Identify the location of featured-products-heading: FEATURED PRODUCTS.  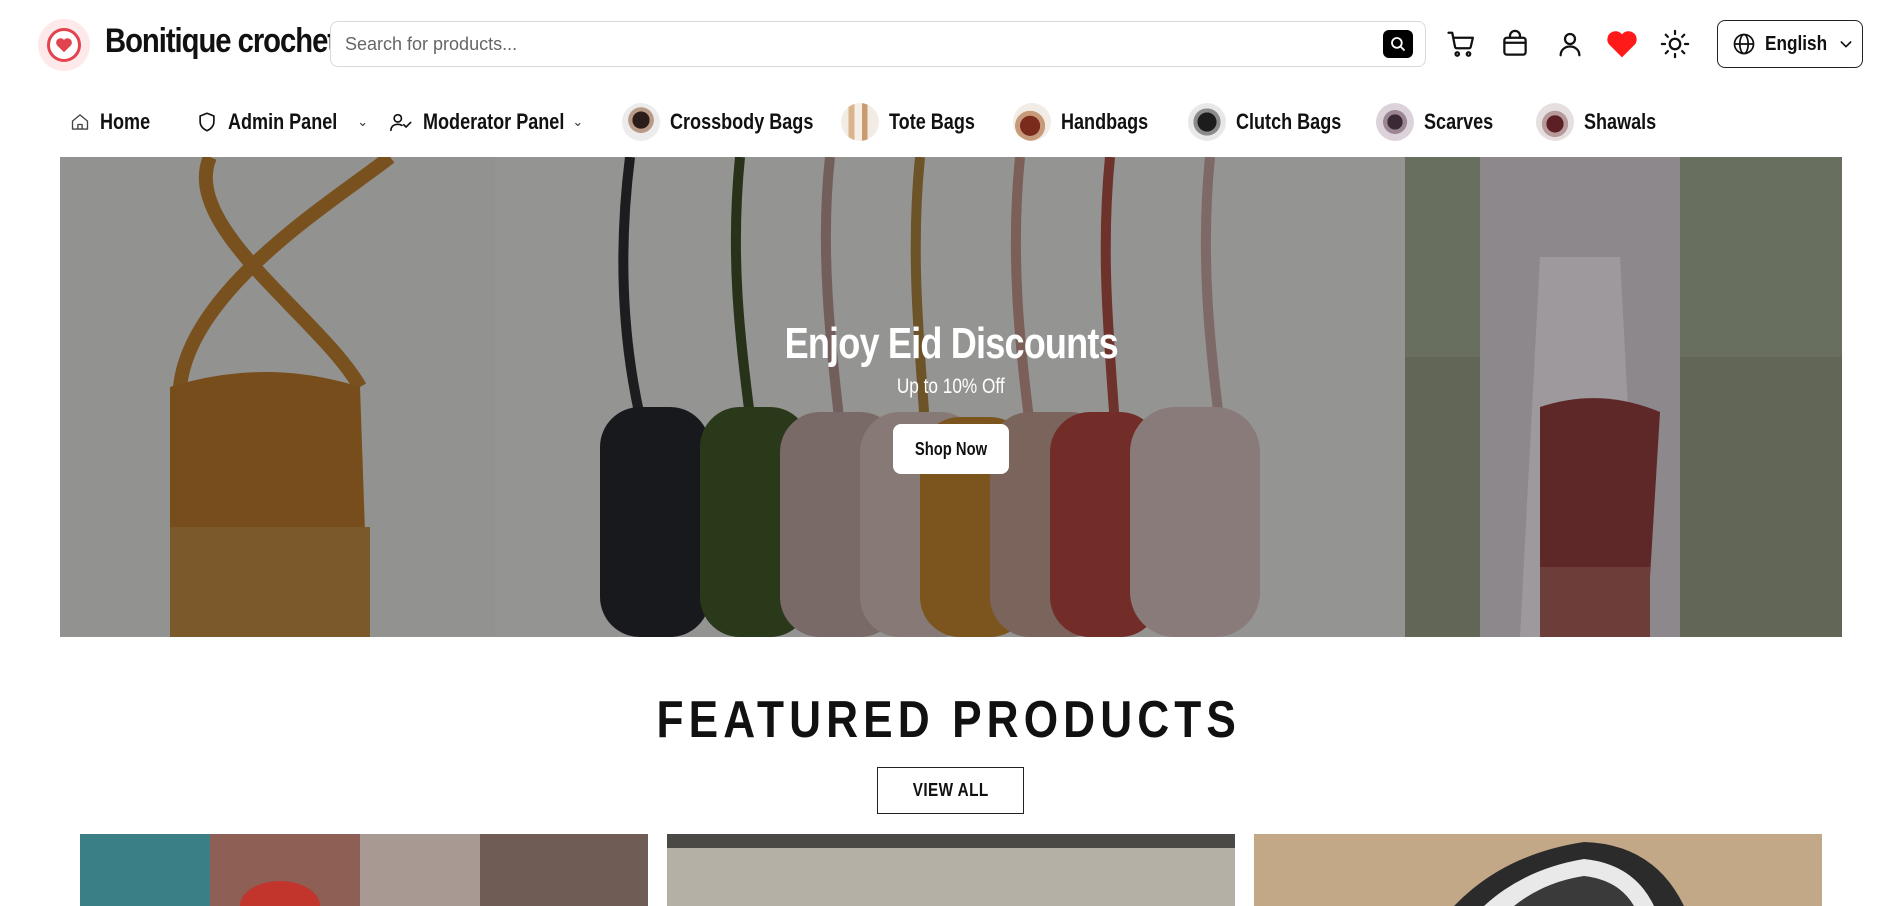
(949, 720).